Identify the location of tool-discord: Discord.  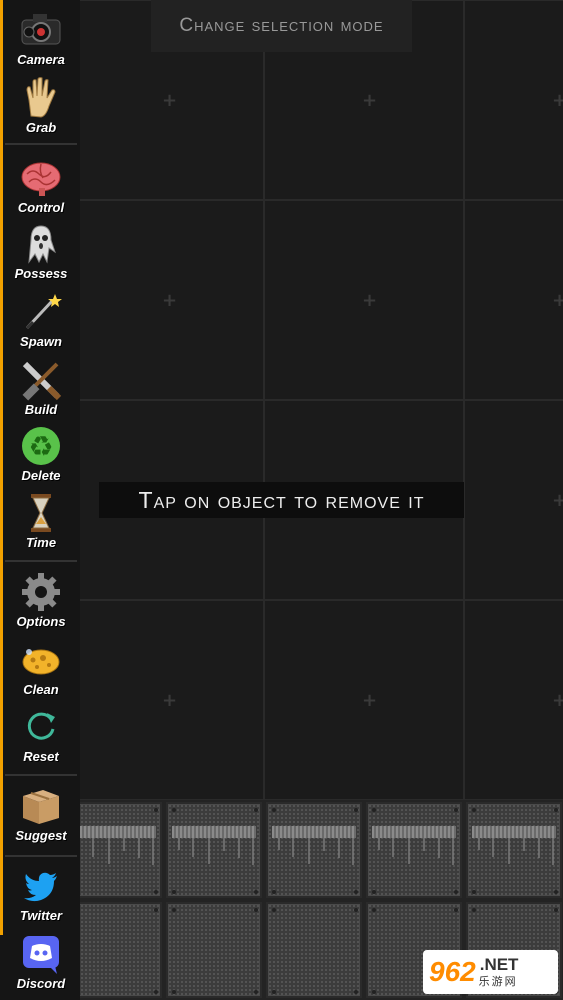
(41, 962).